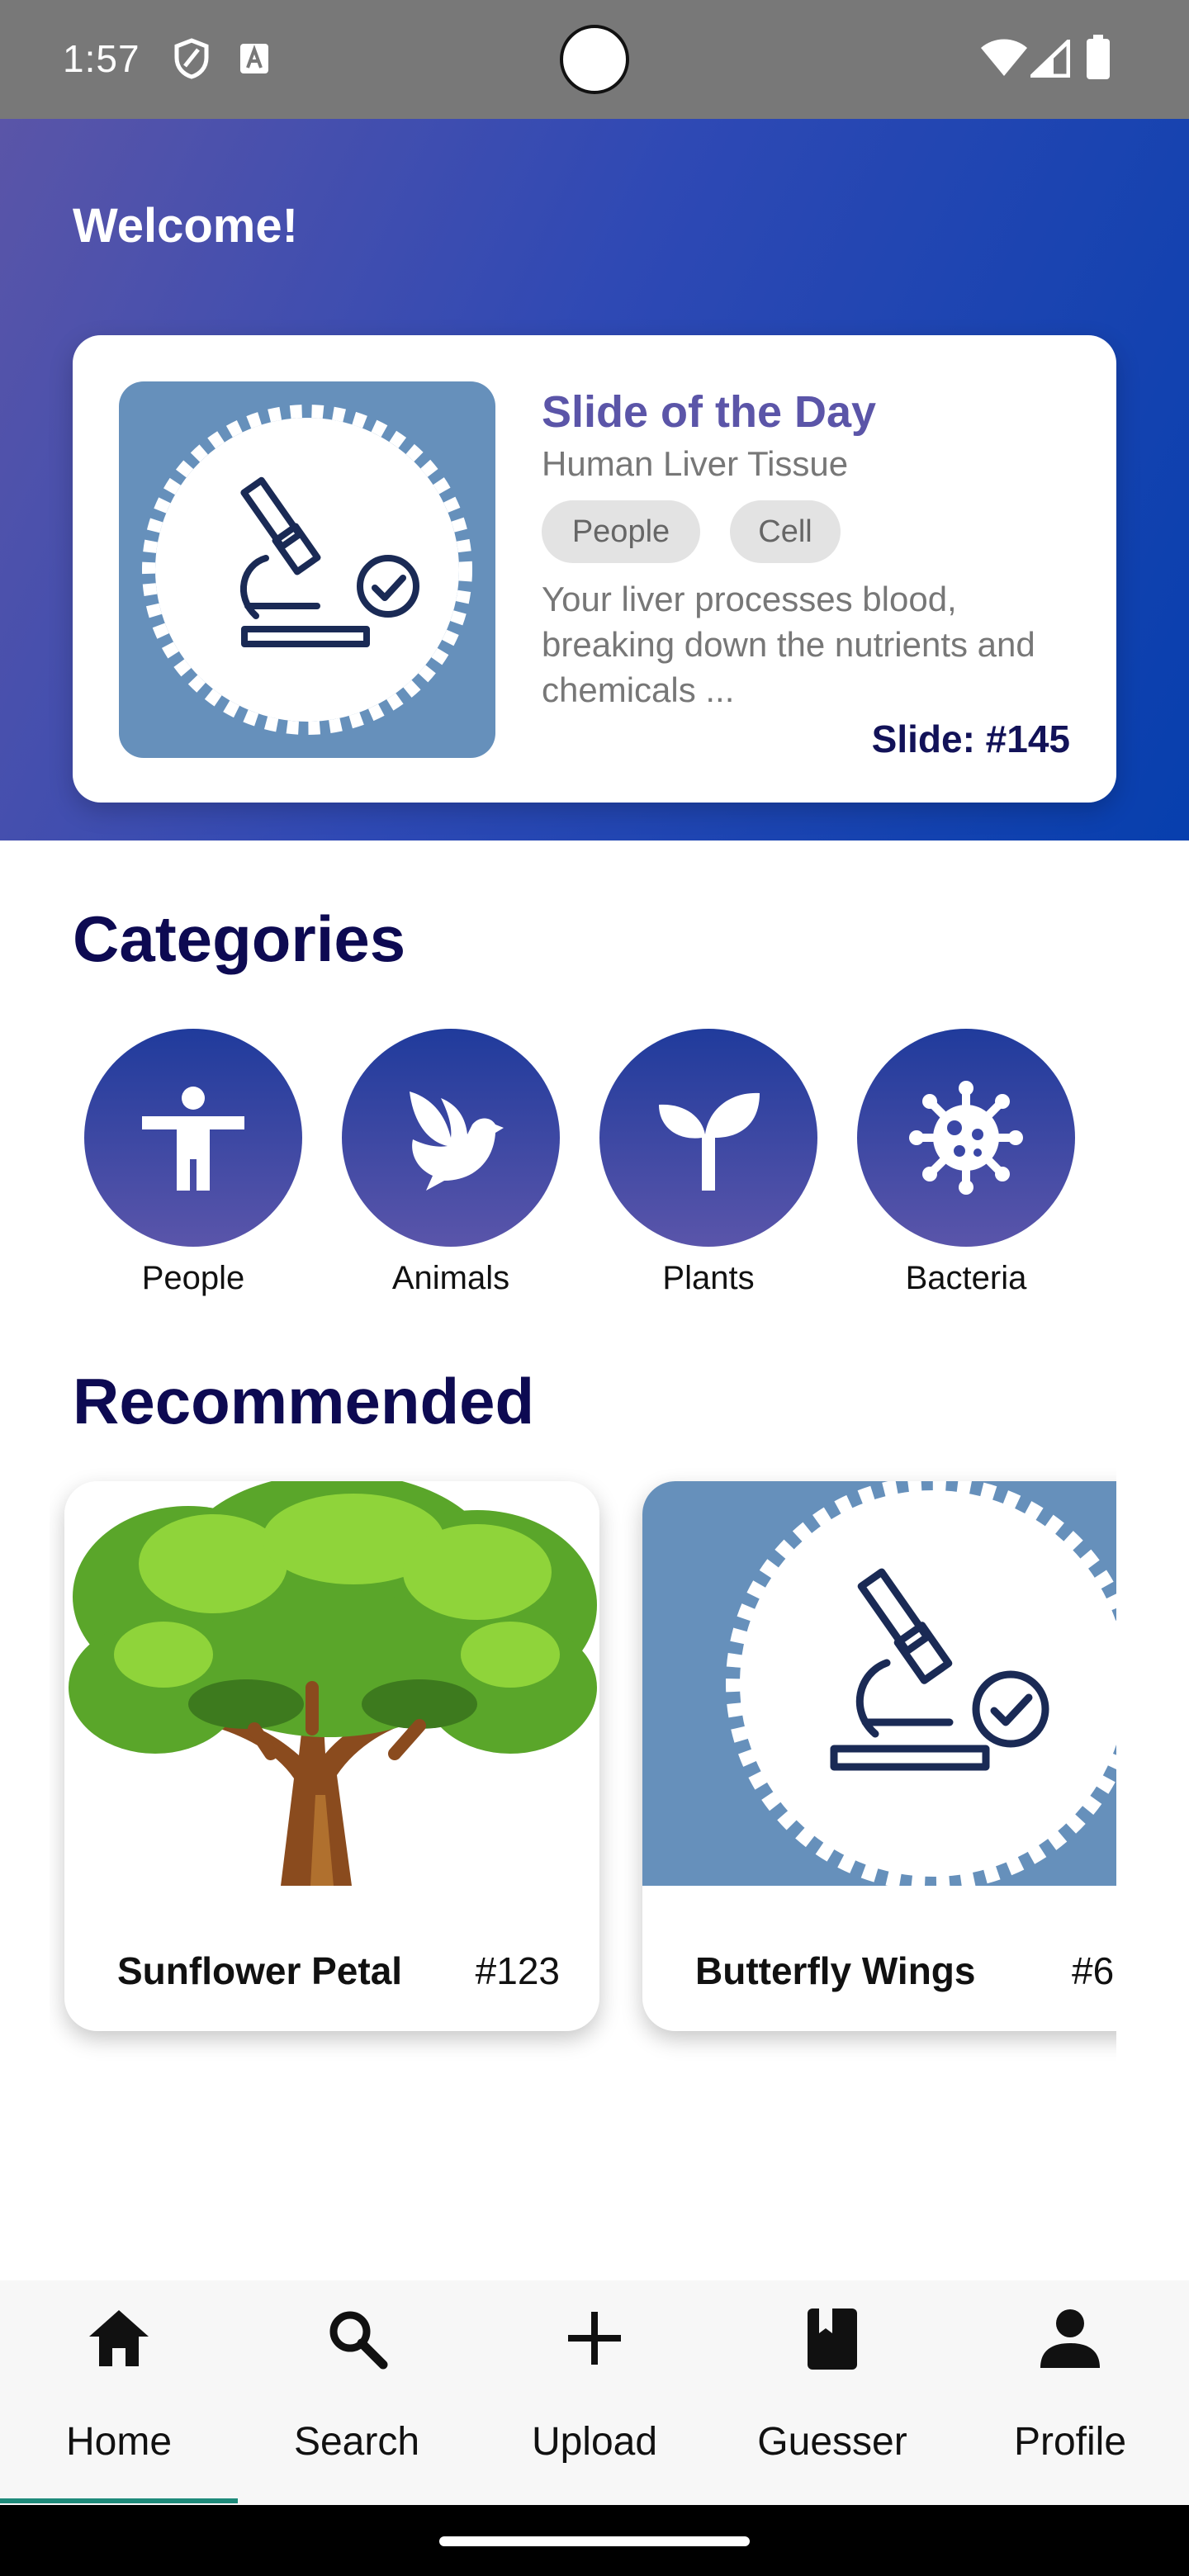 The image size is (1189, 2576). What do you see at coordinates (356, 2442) in the screenshot?
I see `nav-label: Search` at bounding box center [356, 2442].